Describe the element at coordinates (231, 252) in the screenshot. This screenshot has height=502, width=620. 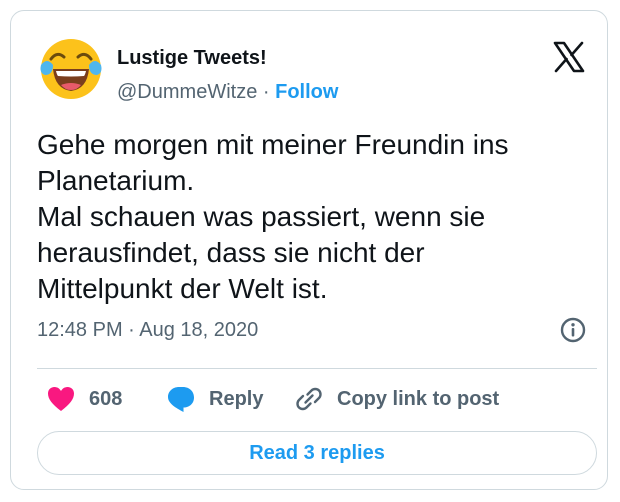
I see `tweet-line: herausfindet, dass sie nicht der` at that location.